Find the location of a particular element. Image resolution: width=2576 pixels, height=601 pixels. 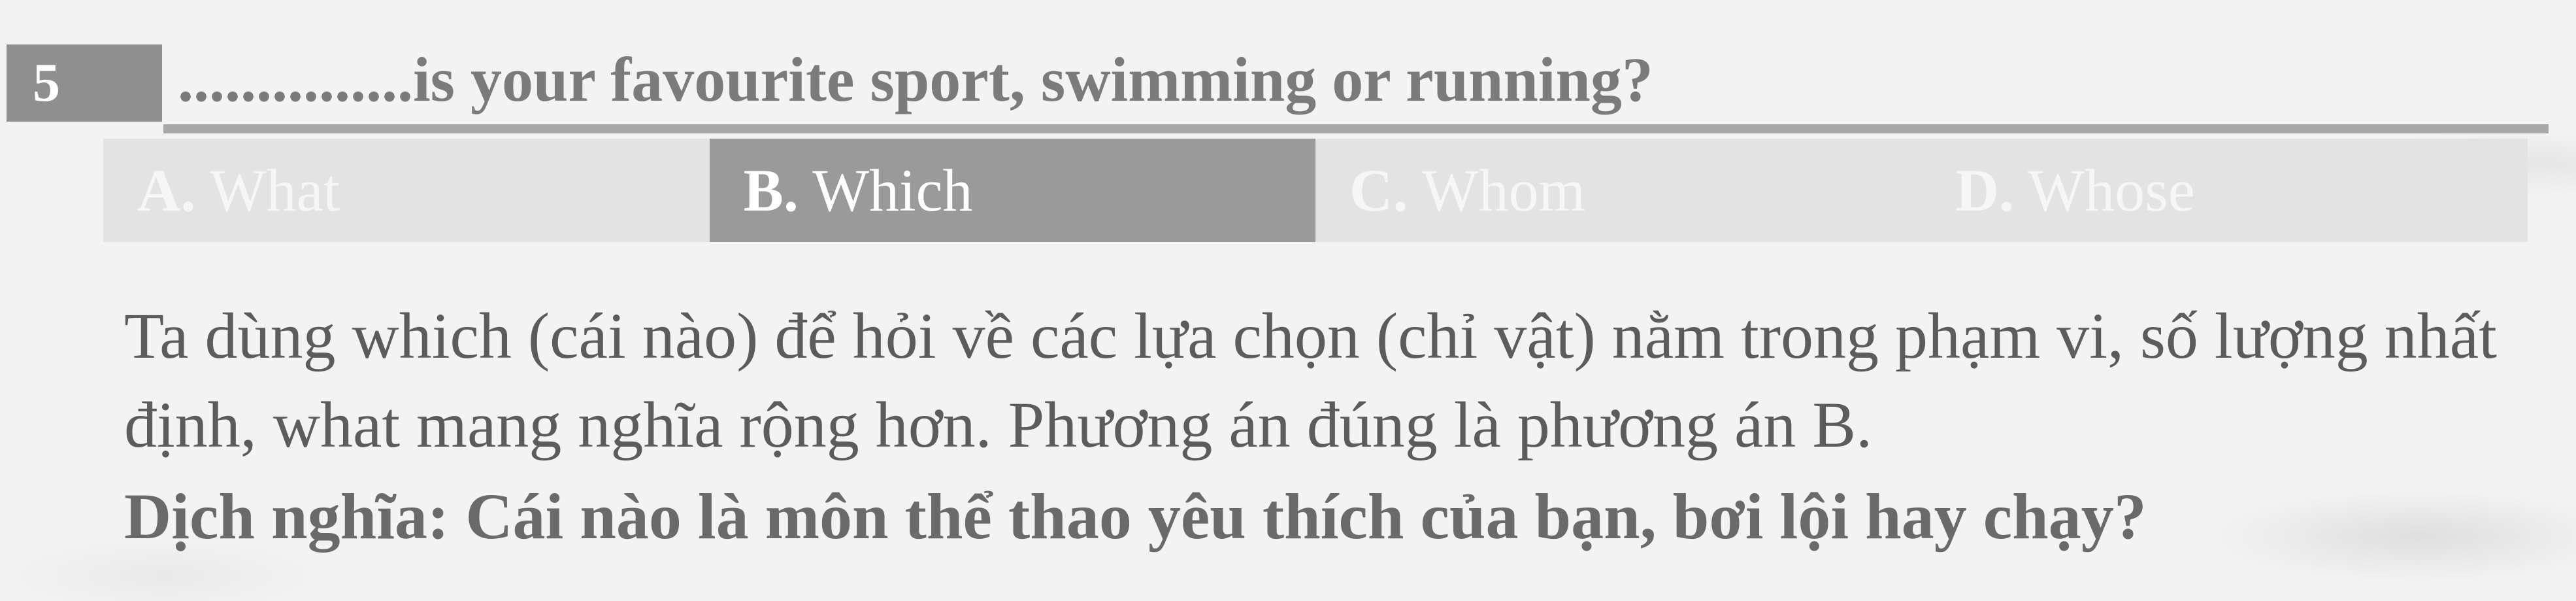

option-d: D. Whose is located at coordinates (2224, 190).